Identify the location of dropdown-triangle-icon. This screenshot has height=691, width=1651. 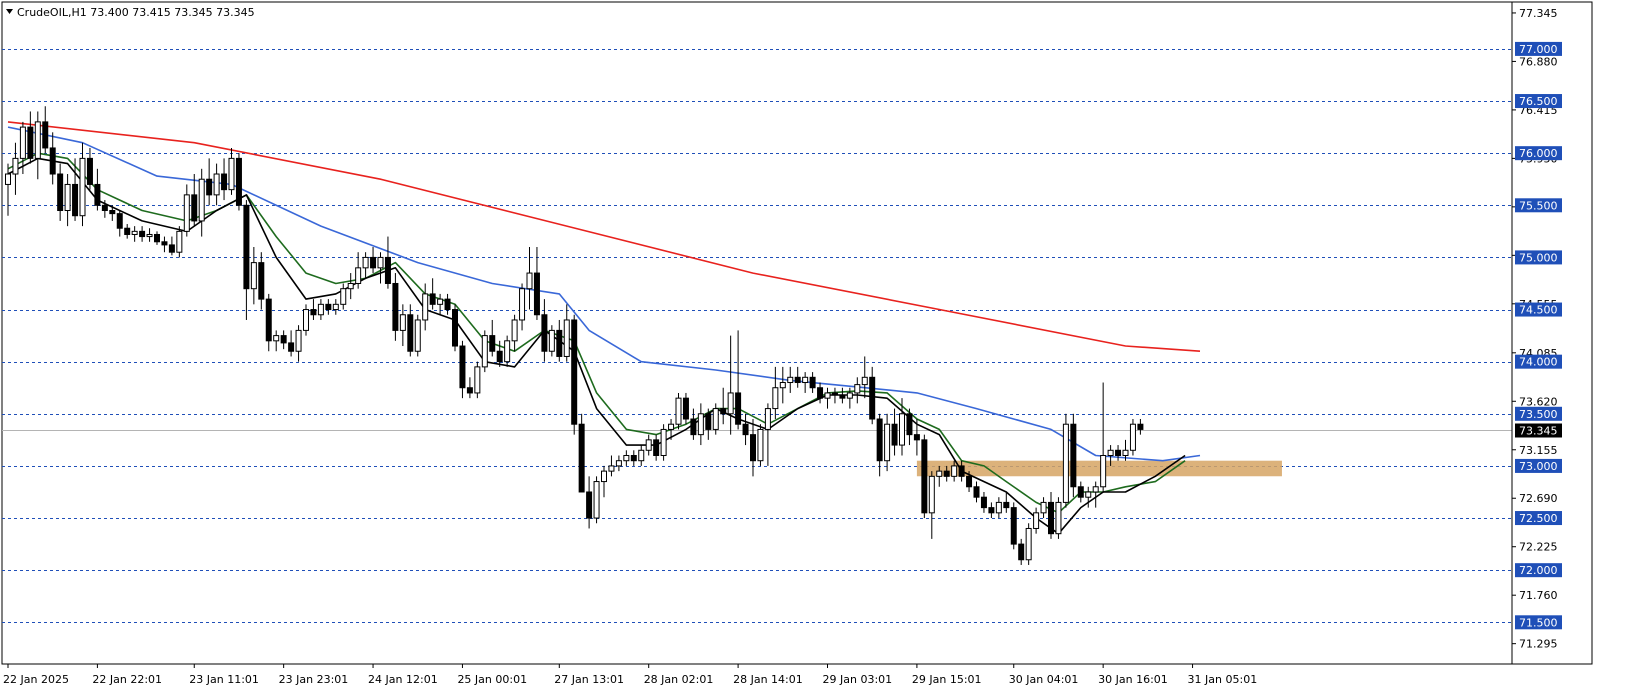
(9, 11).